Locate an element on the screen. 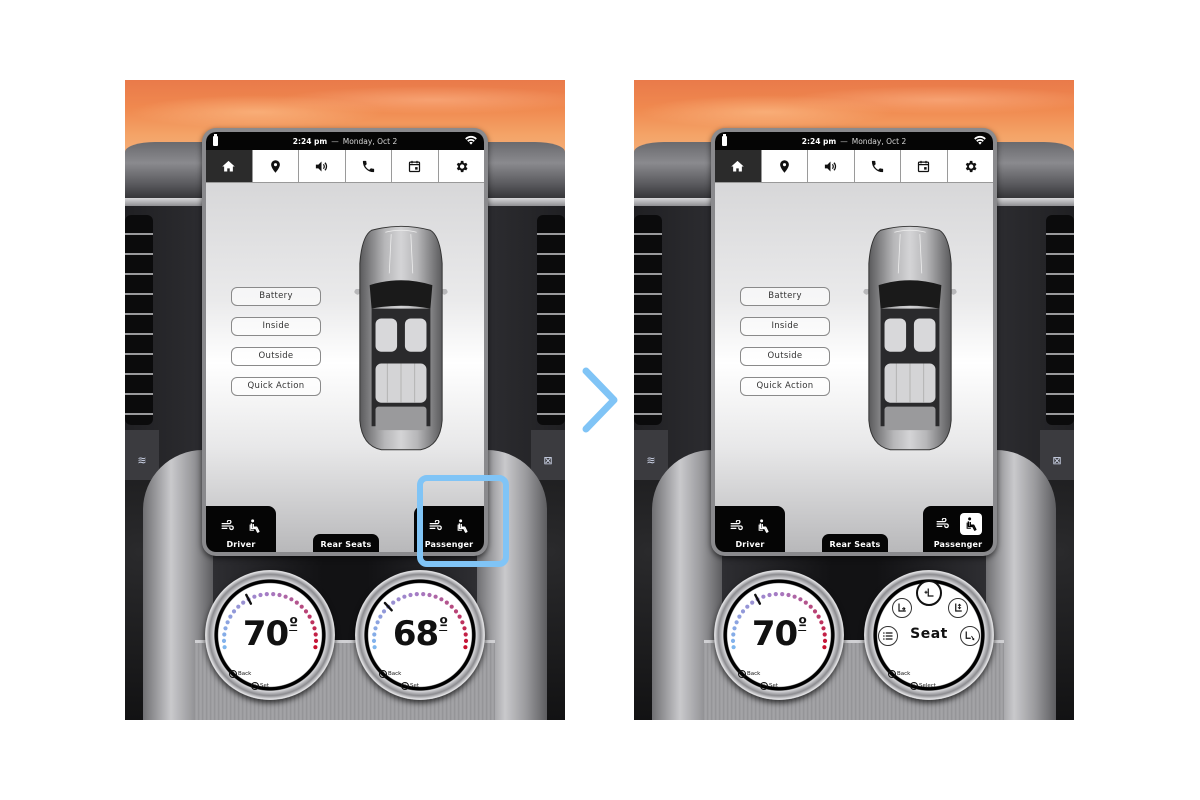  select-hint: ↓ Select is located at coordinates (923, 686).